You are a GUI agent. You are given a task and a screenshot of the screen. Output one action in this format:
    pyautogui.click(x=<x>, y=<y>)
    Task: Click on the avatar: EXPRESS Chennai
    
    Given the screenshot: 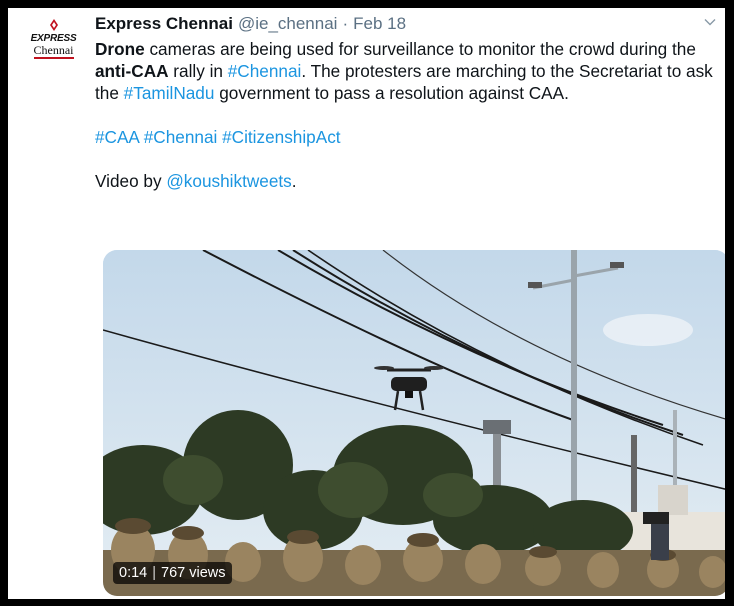 What is the action you would take?
    pyautogui.click(x=53, y=45)
    